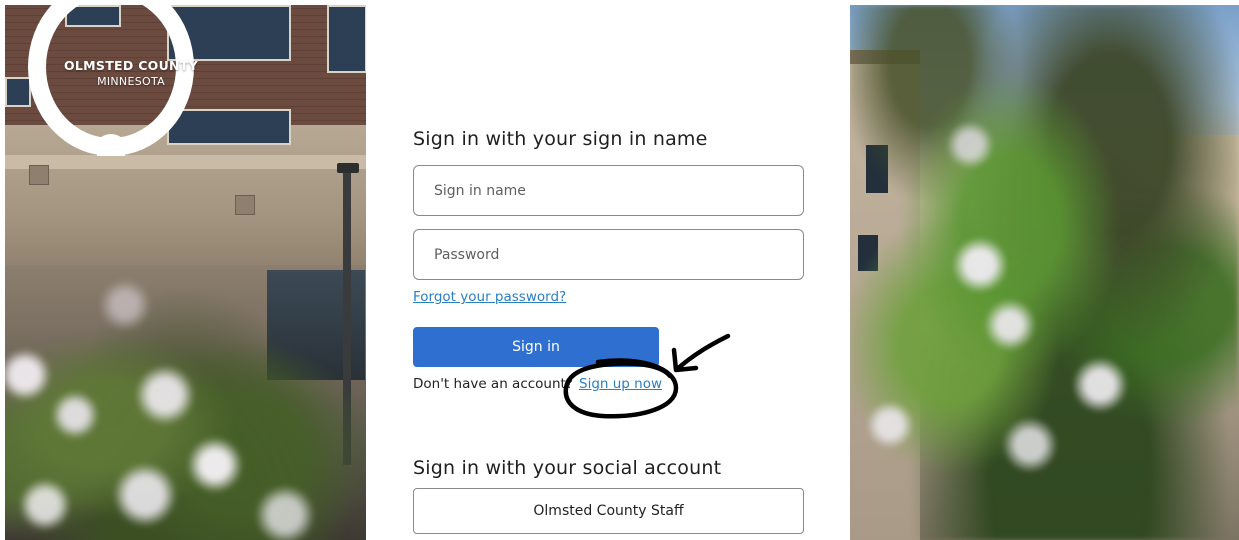 This screenshot has height=540, width=1239. I want to click on county-logo: OLMSTED COUNTY MINNESOTA, so click(131, 73).